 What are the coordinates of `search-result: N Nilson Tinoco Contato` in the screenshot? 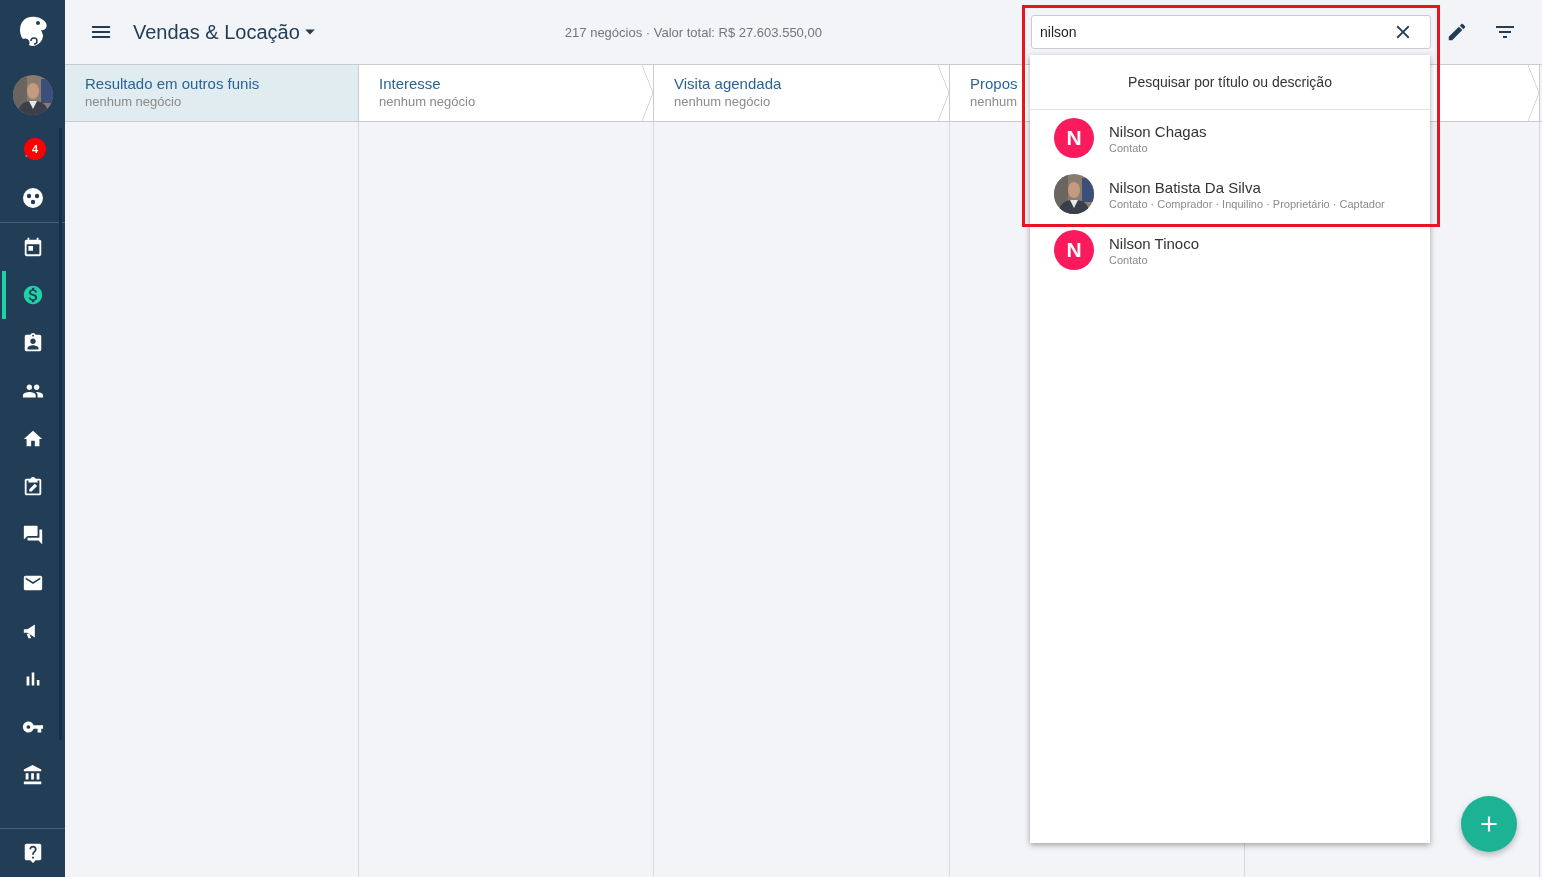 It's located at (1230, 250).